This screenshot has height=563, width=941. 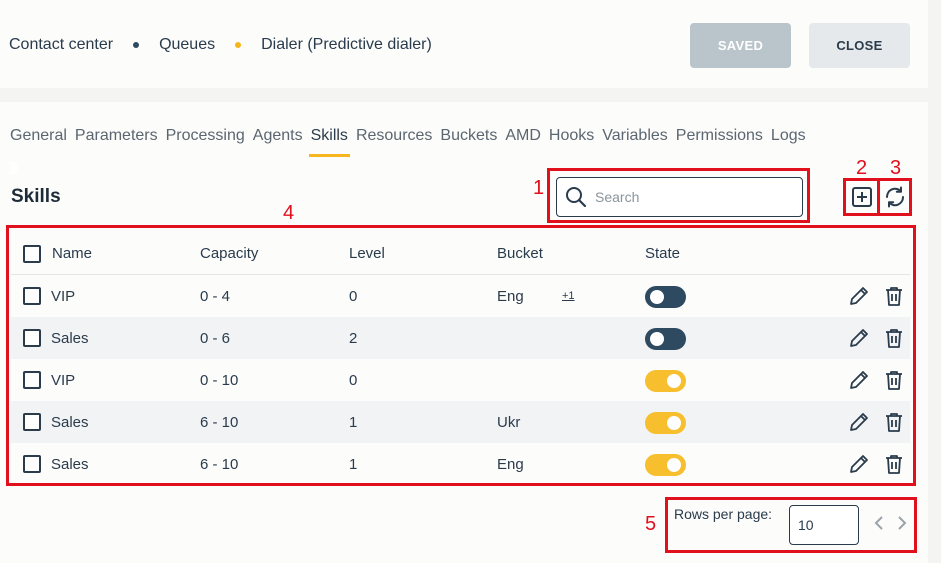 I want to click on search-box, so click(x=679, y=197).